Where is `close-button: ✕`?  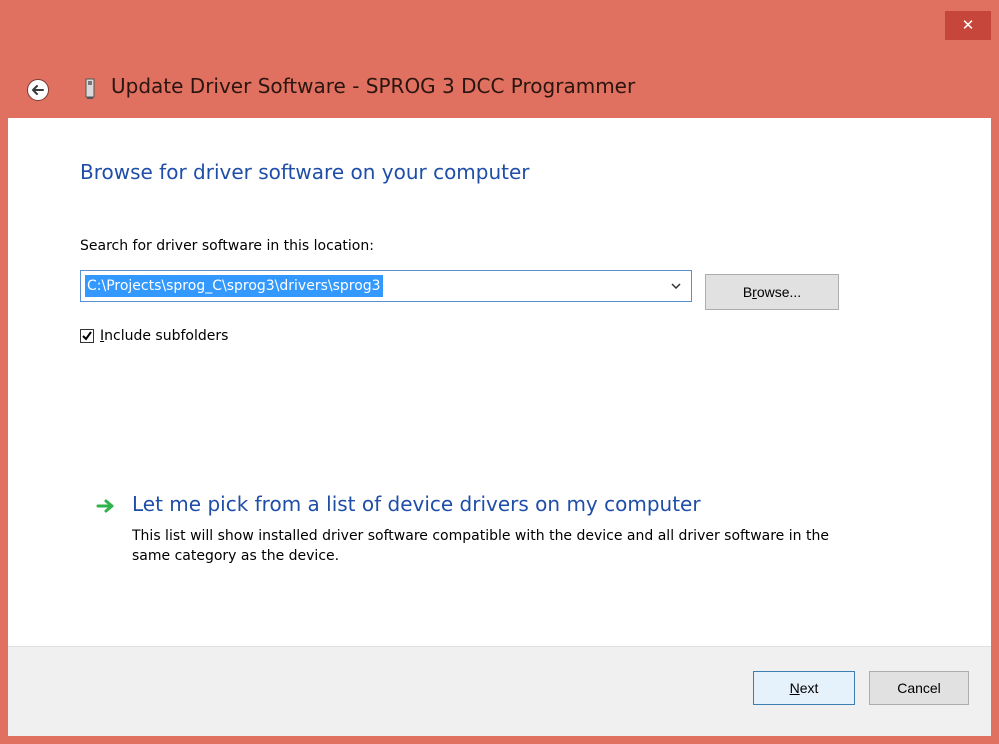
close-button: ✕ is located at coordinates (968, 25).